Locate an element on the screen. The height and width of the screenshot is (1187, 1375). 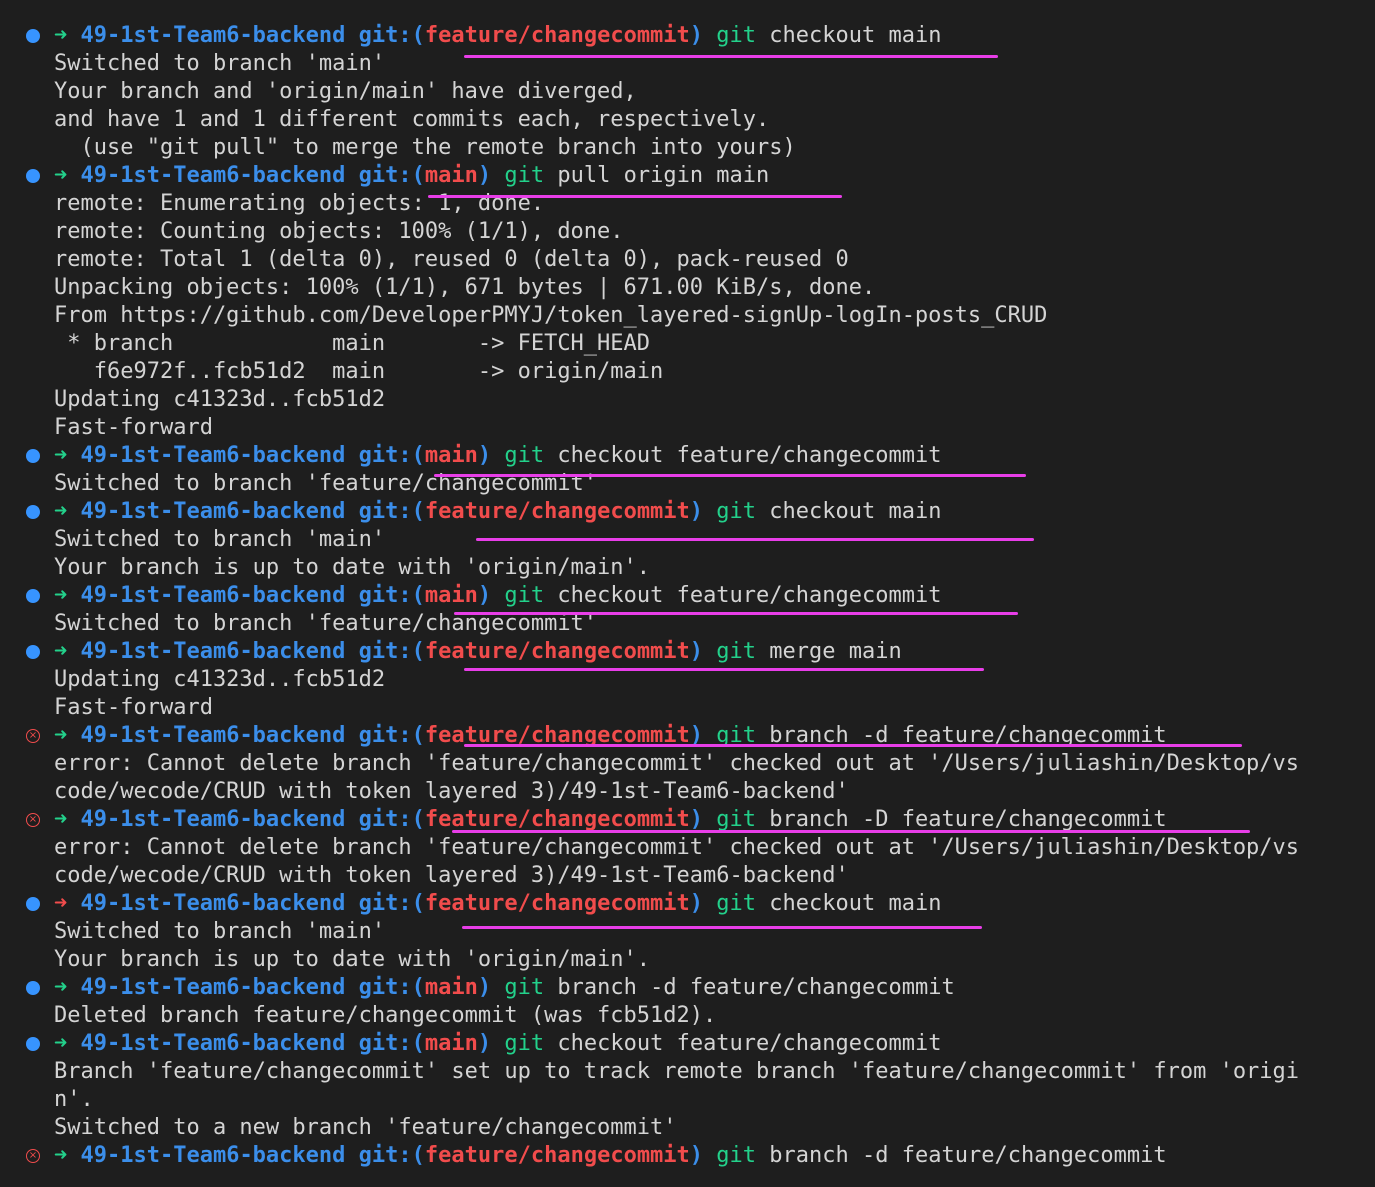
command-args: pull origin main is located at coordinates (657, 175).